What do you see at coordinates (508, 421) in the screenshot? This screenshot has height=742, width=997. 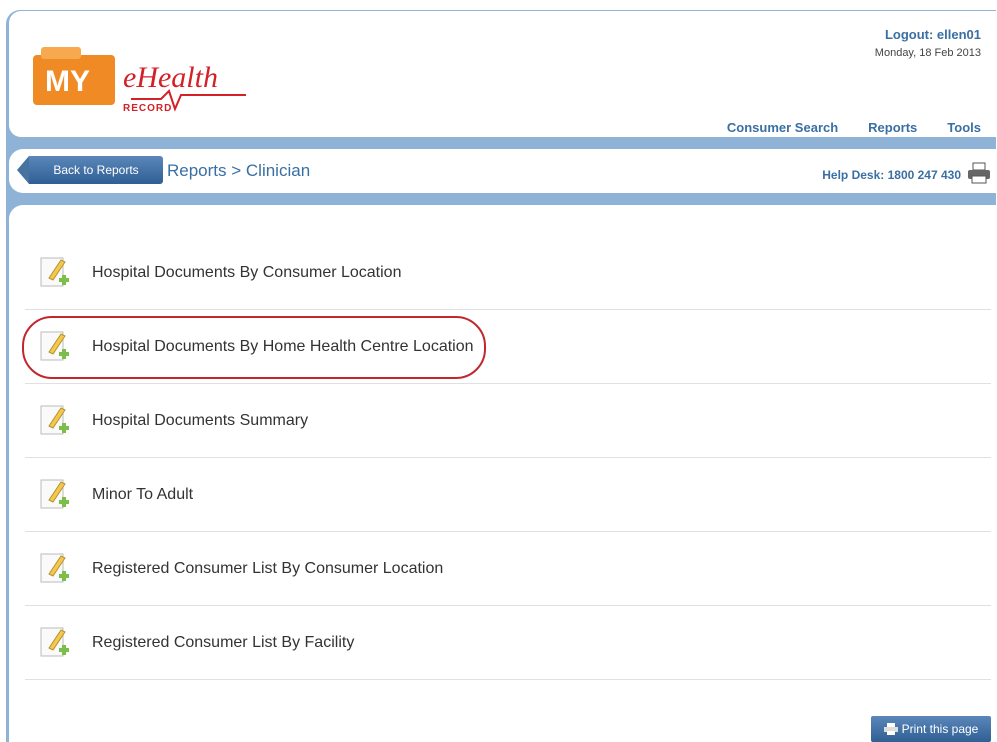 I see `report-item: Hospital Documents Summary` at bounding box center [508, 421].